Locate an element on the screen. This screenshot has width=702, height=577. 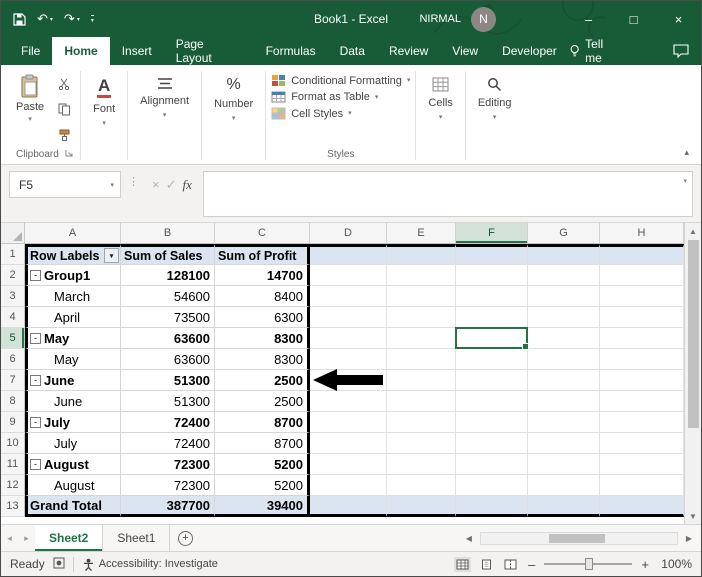
empty-cell-f1 is located at coordinates (492, 254).